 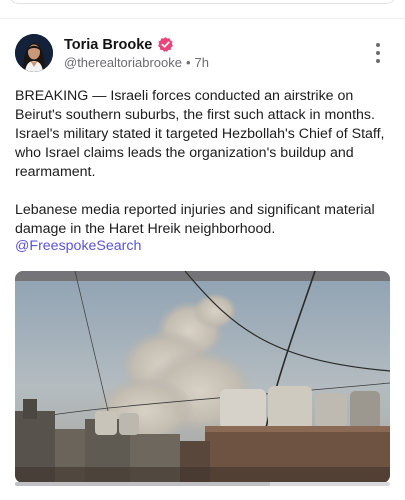 I want to click on post-timestamp: 7h, so click(x=202, y=62).